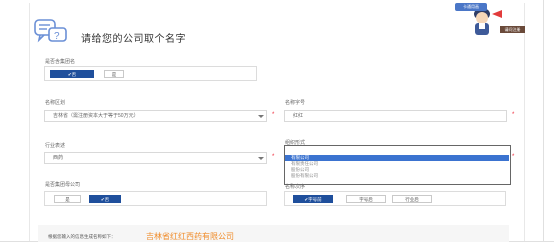 Image resolution: width=554 pixels, height=242 pixels. I want to click on parent-company-no-button: ✔否, so click(105, 199).